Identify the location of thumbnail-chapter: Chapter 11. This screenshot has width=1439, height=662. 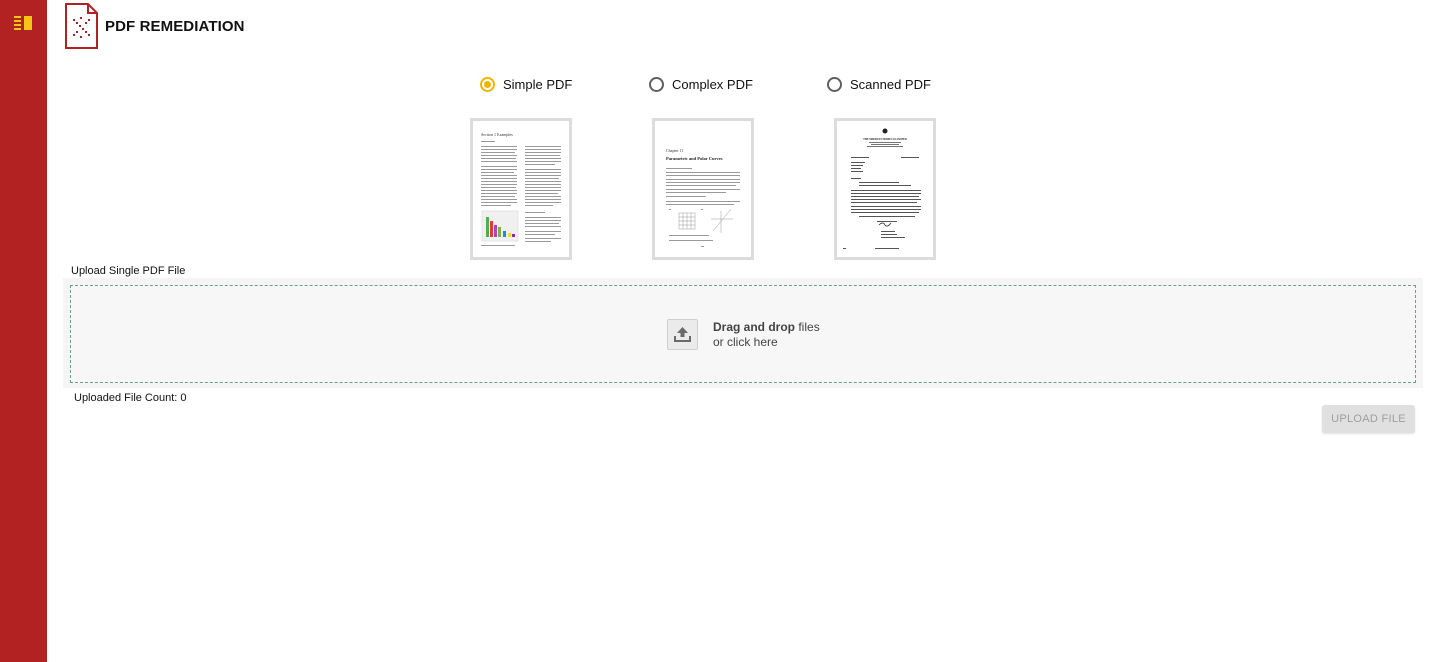
(675, 150).